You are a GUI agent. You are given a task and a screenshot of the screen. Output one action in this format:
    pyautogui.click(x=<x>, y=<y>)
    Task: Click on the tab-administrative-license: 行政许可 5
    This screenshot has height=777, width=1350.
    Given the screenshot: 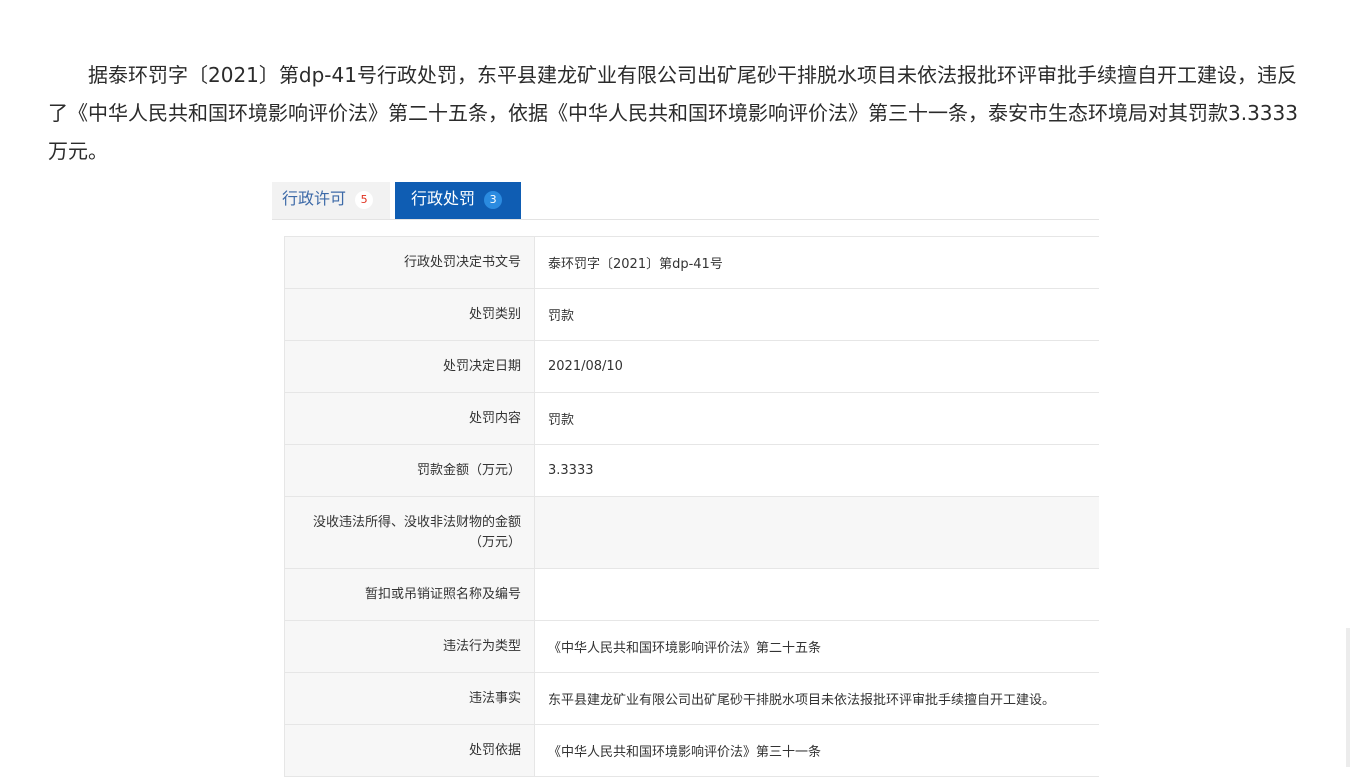 What is the action you would take?
    pyautogui.click(x=331, y=200)
    